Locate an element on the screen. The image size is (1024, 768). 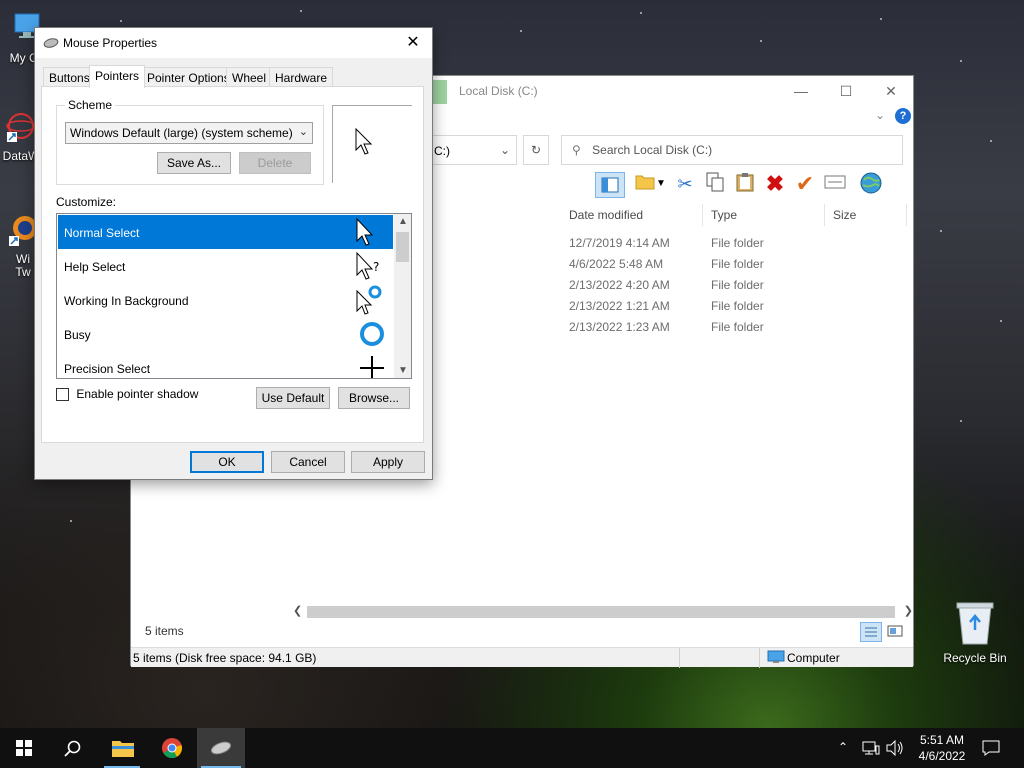
pointer-shadow-checkbox is located at coordinates (62, 395).